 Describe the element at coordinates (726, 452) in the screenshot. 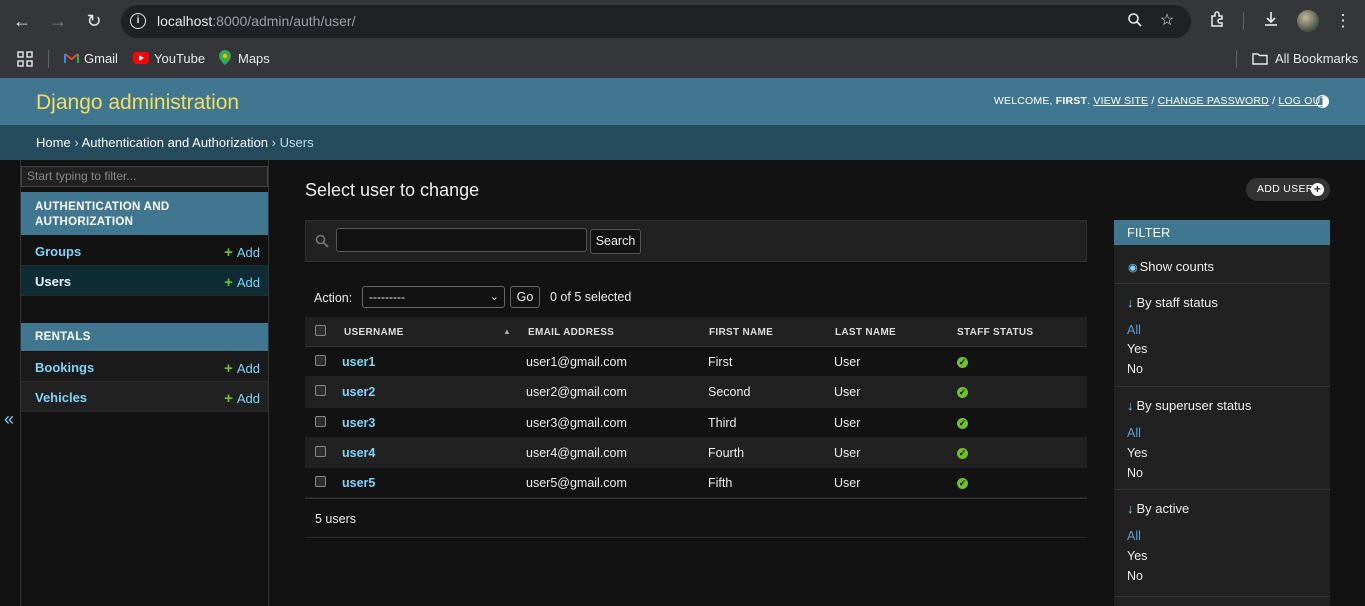

I see `first-name-cell: Fourth` at that location.